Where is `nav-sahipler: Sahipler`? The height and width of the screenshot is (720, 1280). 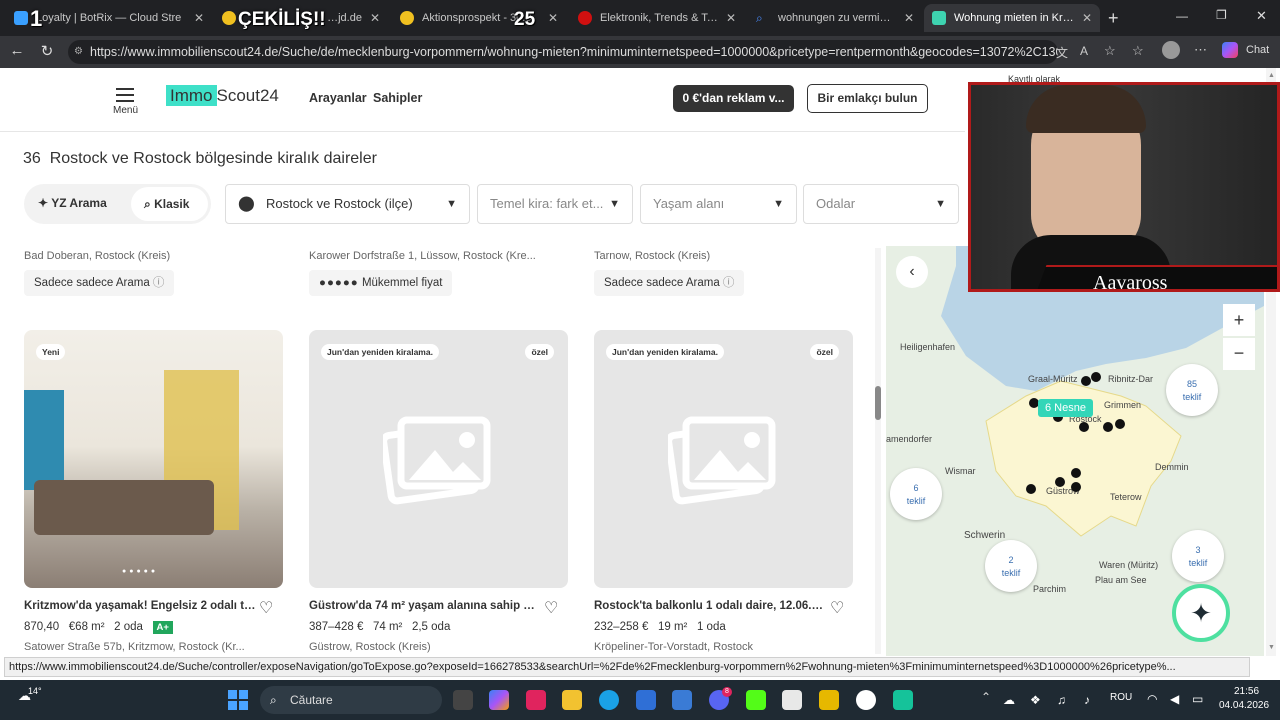 nav-sahipler: Sahipler is located at coordinates (397, 98).